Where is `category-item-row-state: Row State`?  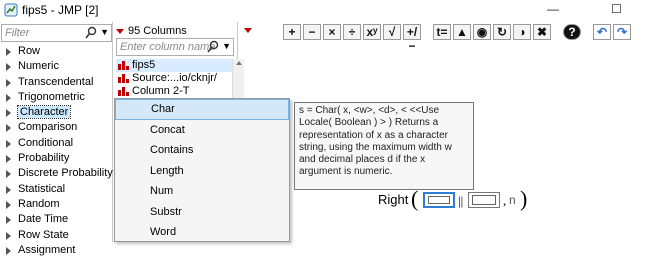
category-item-row-state: Row State is located at coordinates (56, 235).